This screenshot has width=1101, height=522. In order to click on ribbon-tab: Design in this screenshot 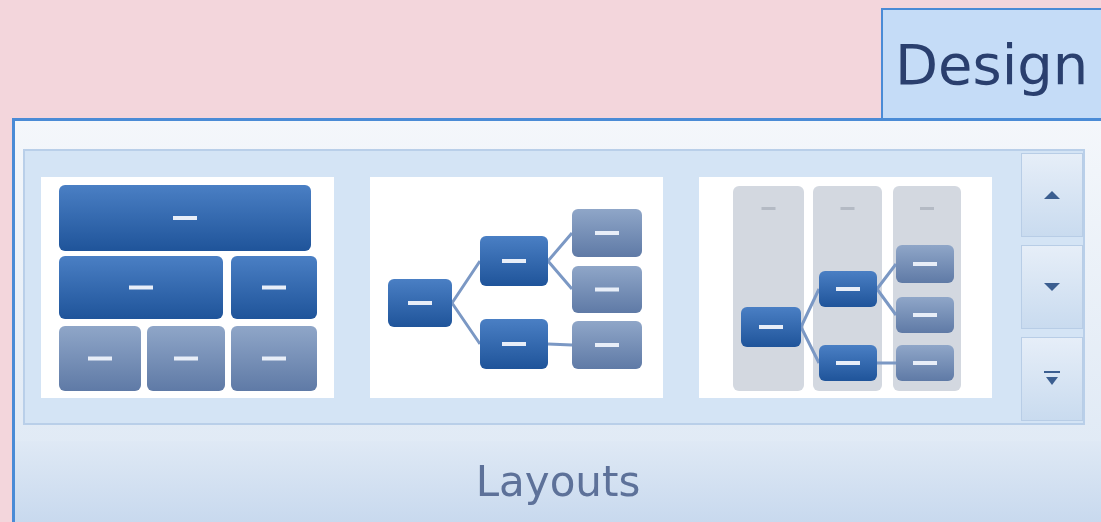, I will do `click(991, 63)`.